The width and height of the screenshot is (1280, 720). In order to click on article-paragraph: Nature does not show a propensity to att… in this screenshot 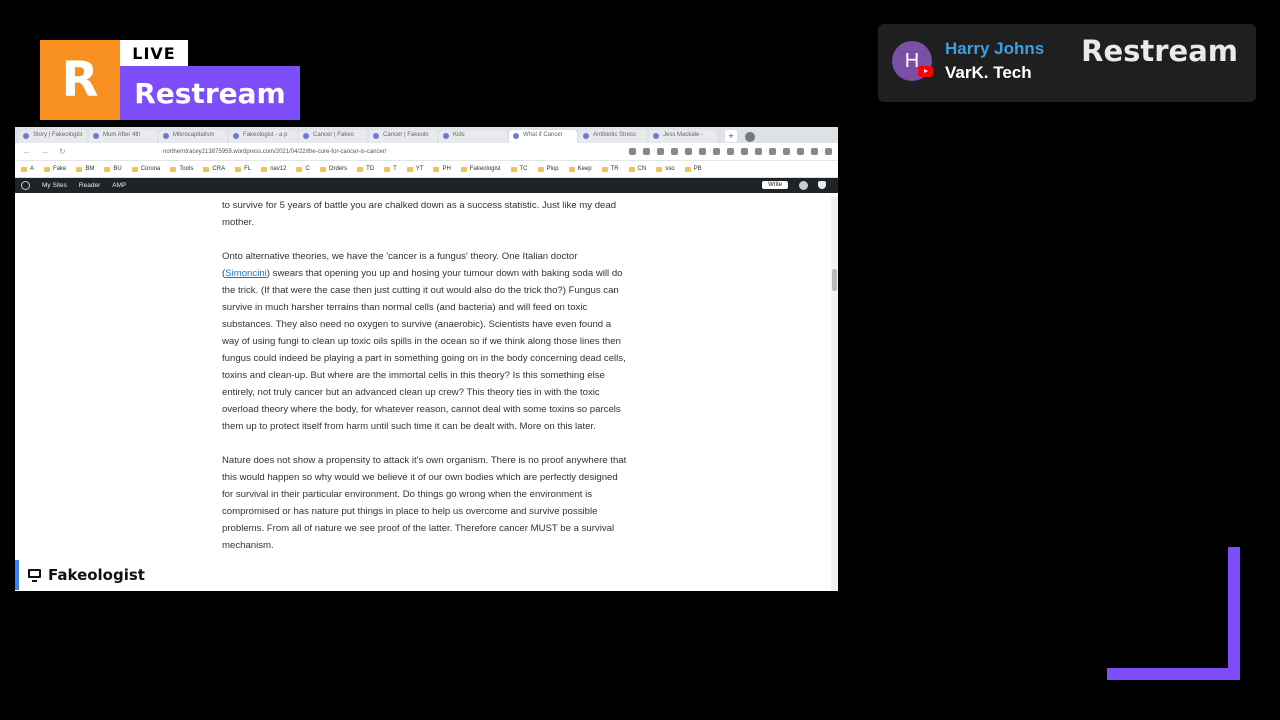, I will do `click(424, 503)`.